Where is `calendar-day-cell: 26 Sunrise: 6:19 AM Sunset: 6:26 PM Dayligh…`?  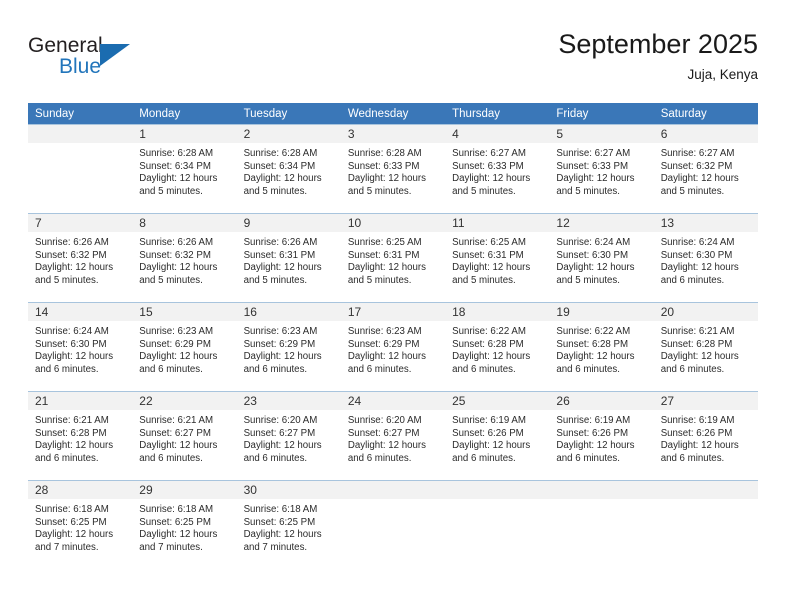 calendar-day-cell: 26 Sunrise: 6:19 AM Sunset: 6:26 PM Dayligh… is located at coordinates (601, 436).